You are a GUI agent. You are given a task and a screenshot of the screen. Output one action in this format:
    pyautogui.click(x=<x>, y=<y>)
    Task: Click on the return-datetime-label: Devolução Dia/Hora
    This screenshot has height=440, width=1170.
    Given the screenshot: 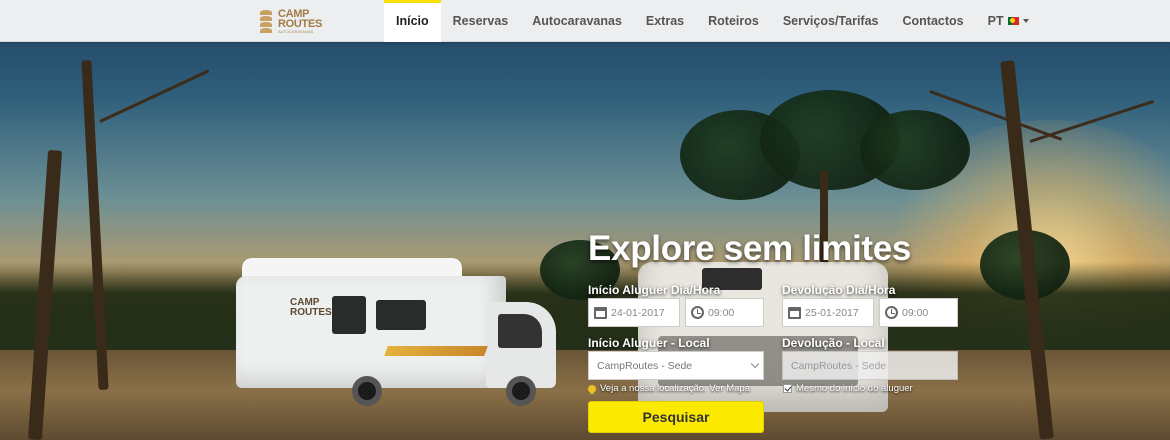 What is the action you would take?
    pyautogui.click(x=839, y=290)
    